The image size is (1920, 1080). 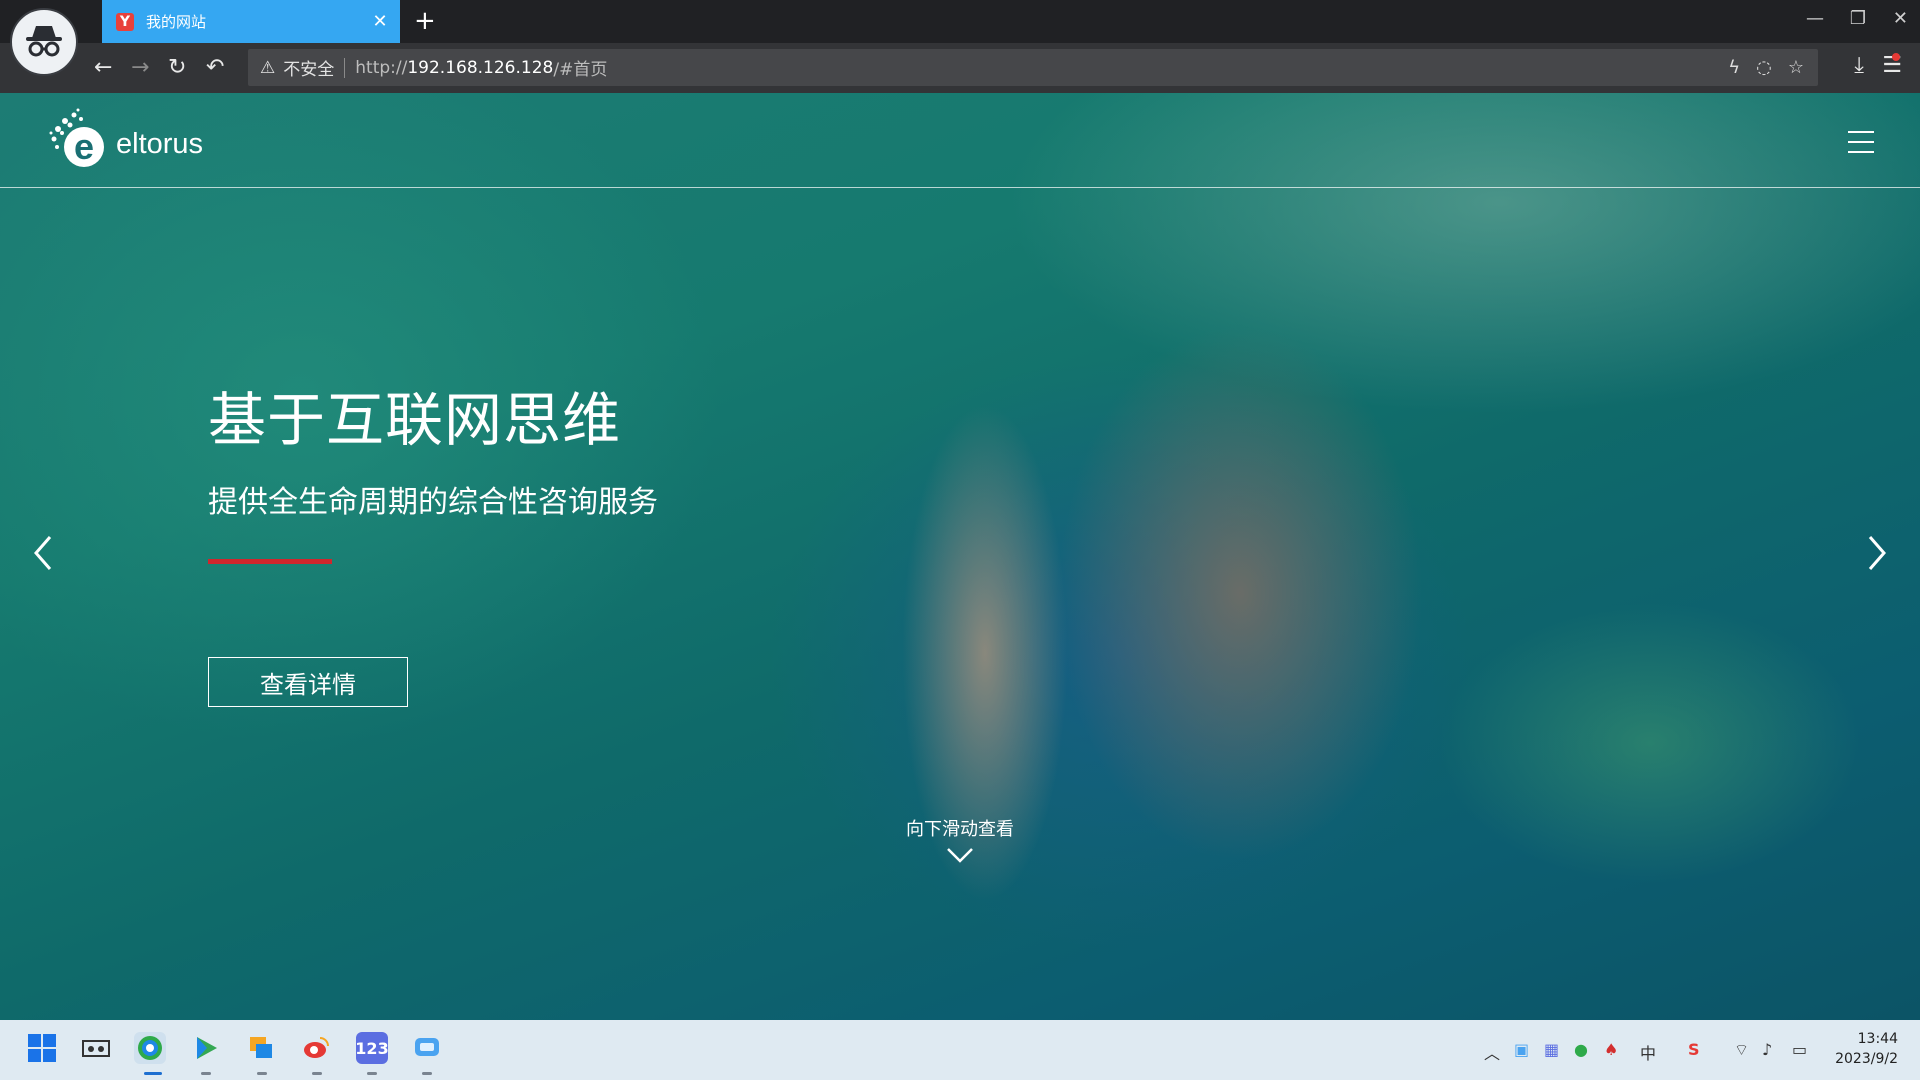 What do you see at coordinates (270, 561) in the screenshot?
I see `accent-divider` at bounding box center [270, 561].